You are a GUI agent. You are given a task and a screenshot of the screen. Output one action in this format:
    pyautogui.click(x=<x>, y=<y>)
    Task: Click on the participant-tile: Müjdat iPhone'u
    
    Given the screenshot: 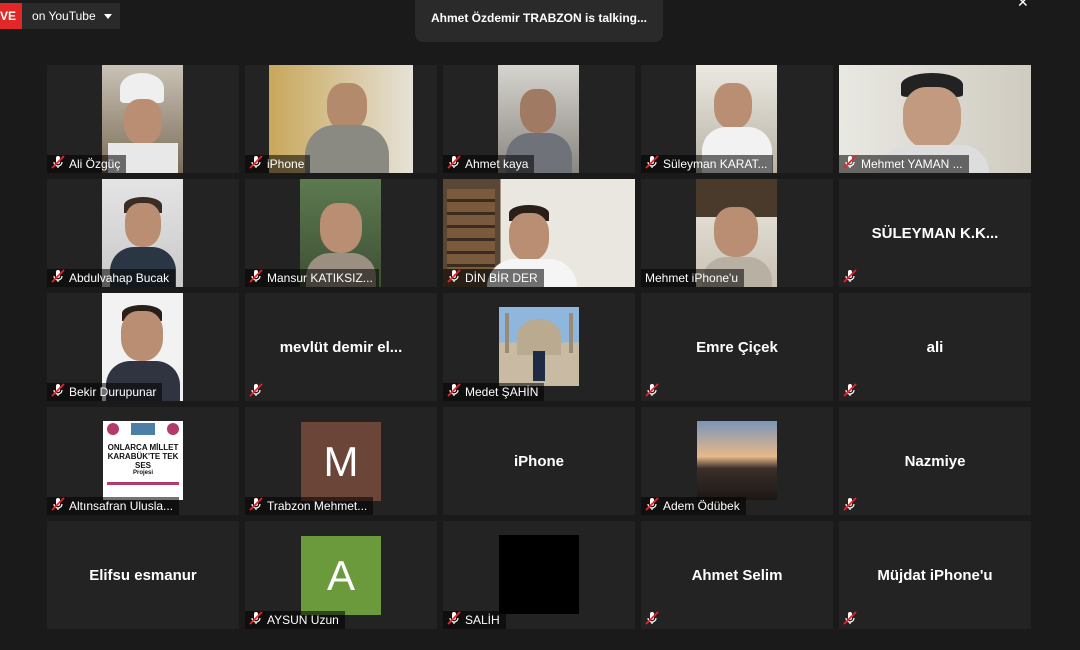 What is the action you would take?
    pyautogui.click(x=935, y=575)
    